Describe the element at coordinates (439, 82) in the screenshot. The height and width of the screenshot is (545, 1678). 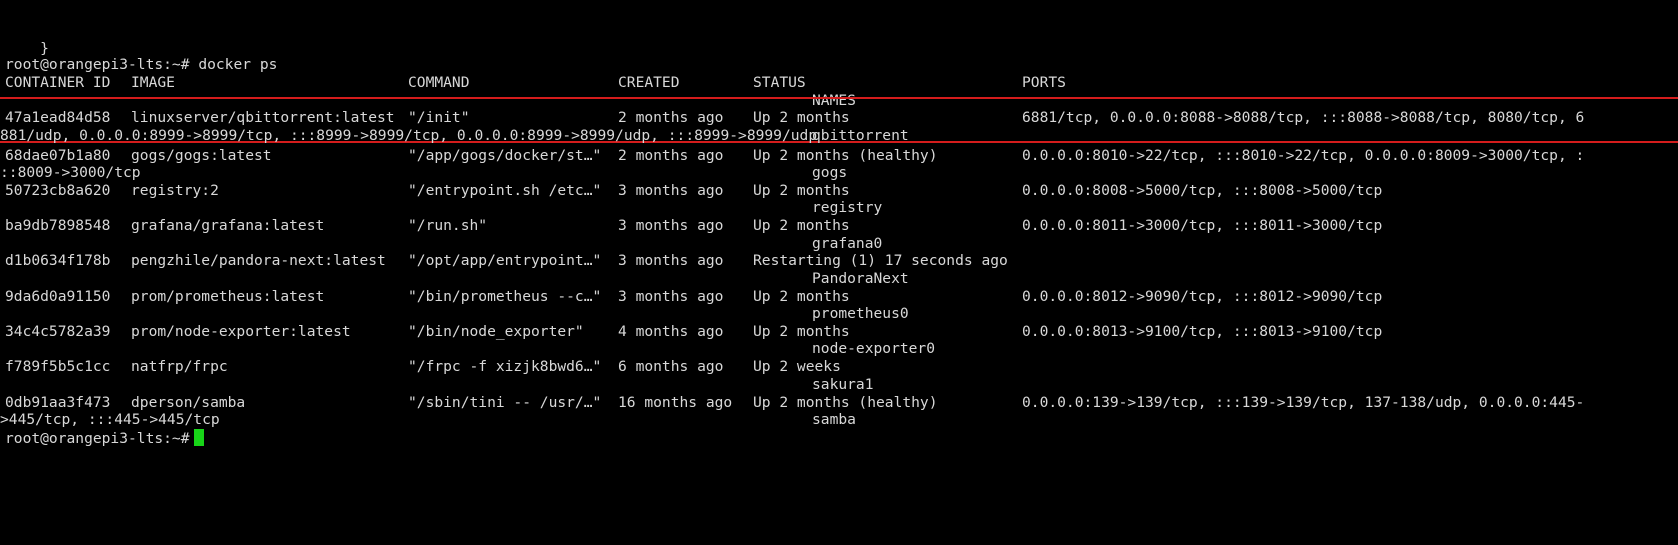
I see `header-command: COMMAND` at that location.